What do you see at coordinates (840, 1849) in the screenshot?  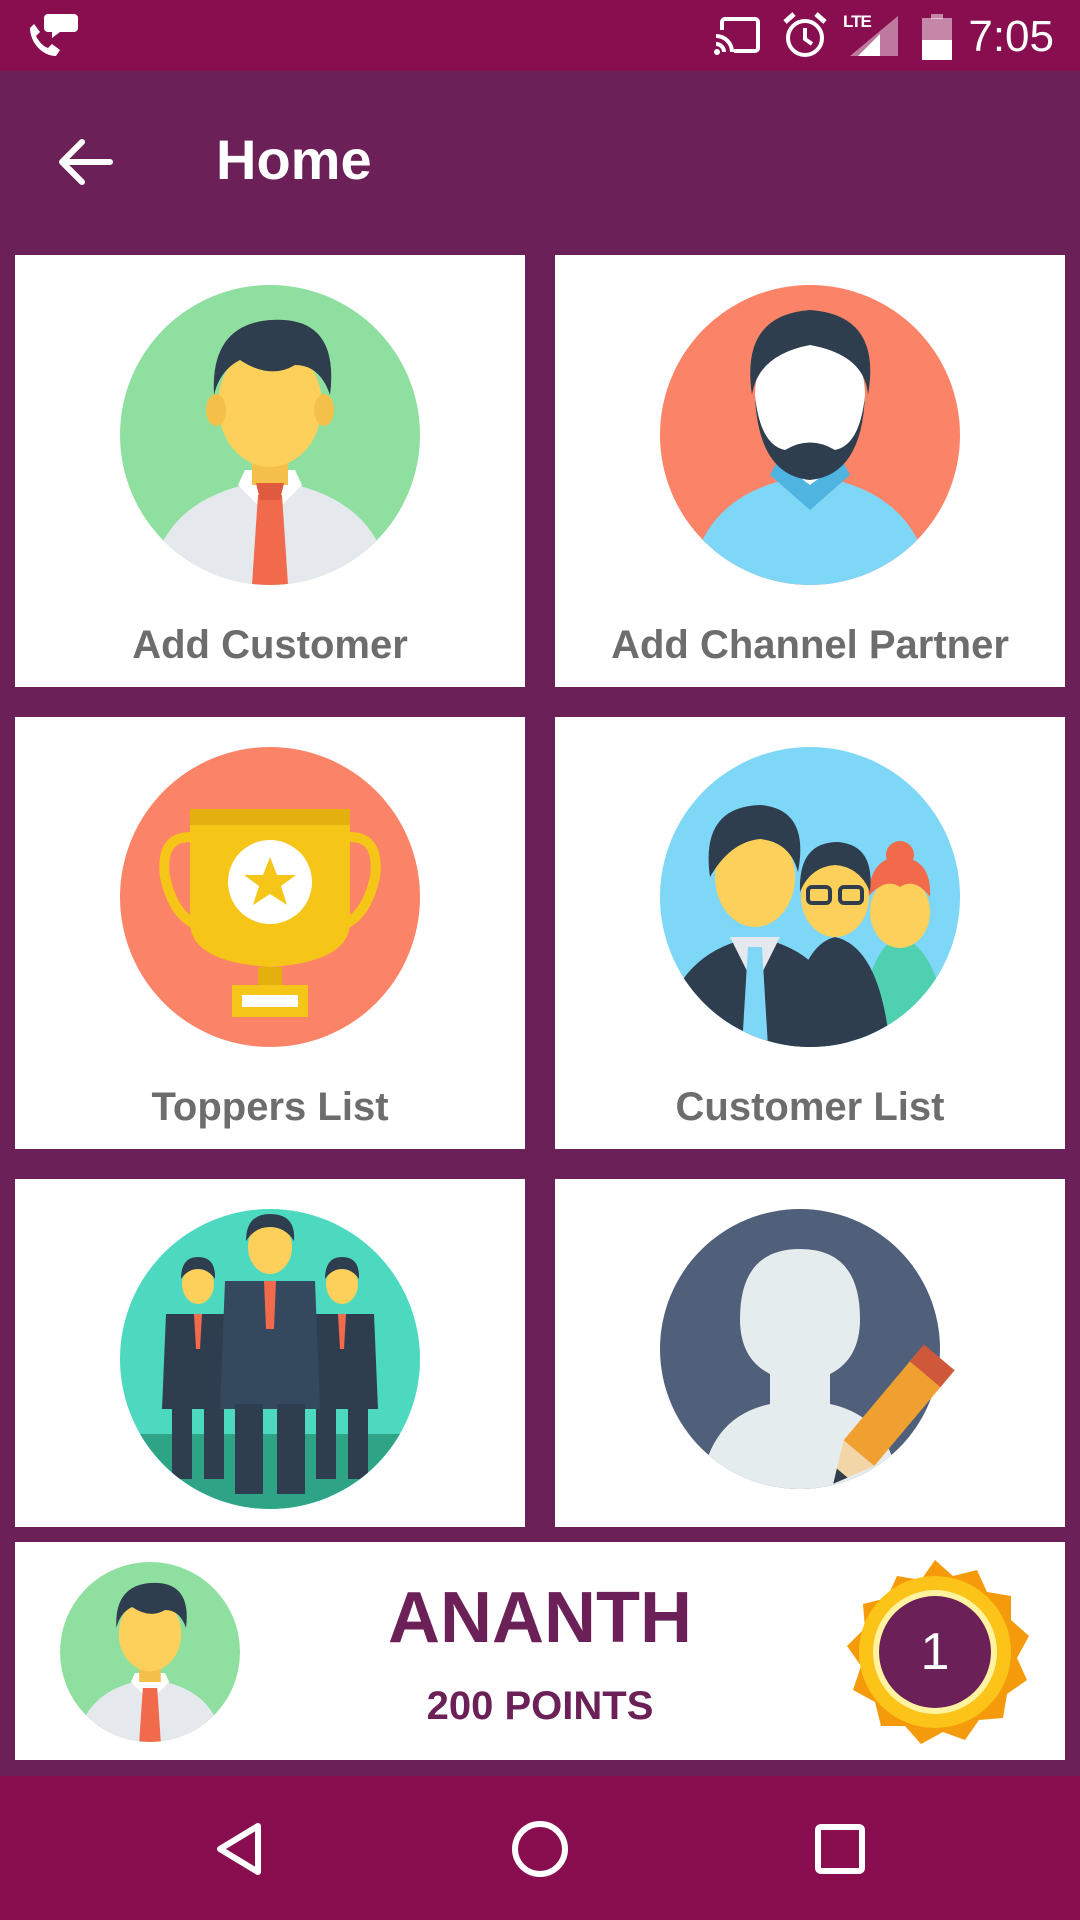 I see `nav-recent-icon` at bounding box center [840, 1849].